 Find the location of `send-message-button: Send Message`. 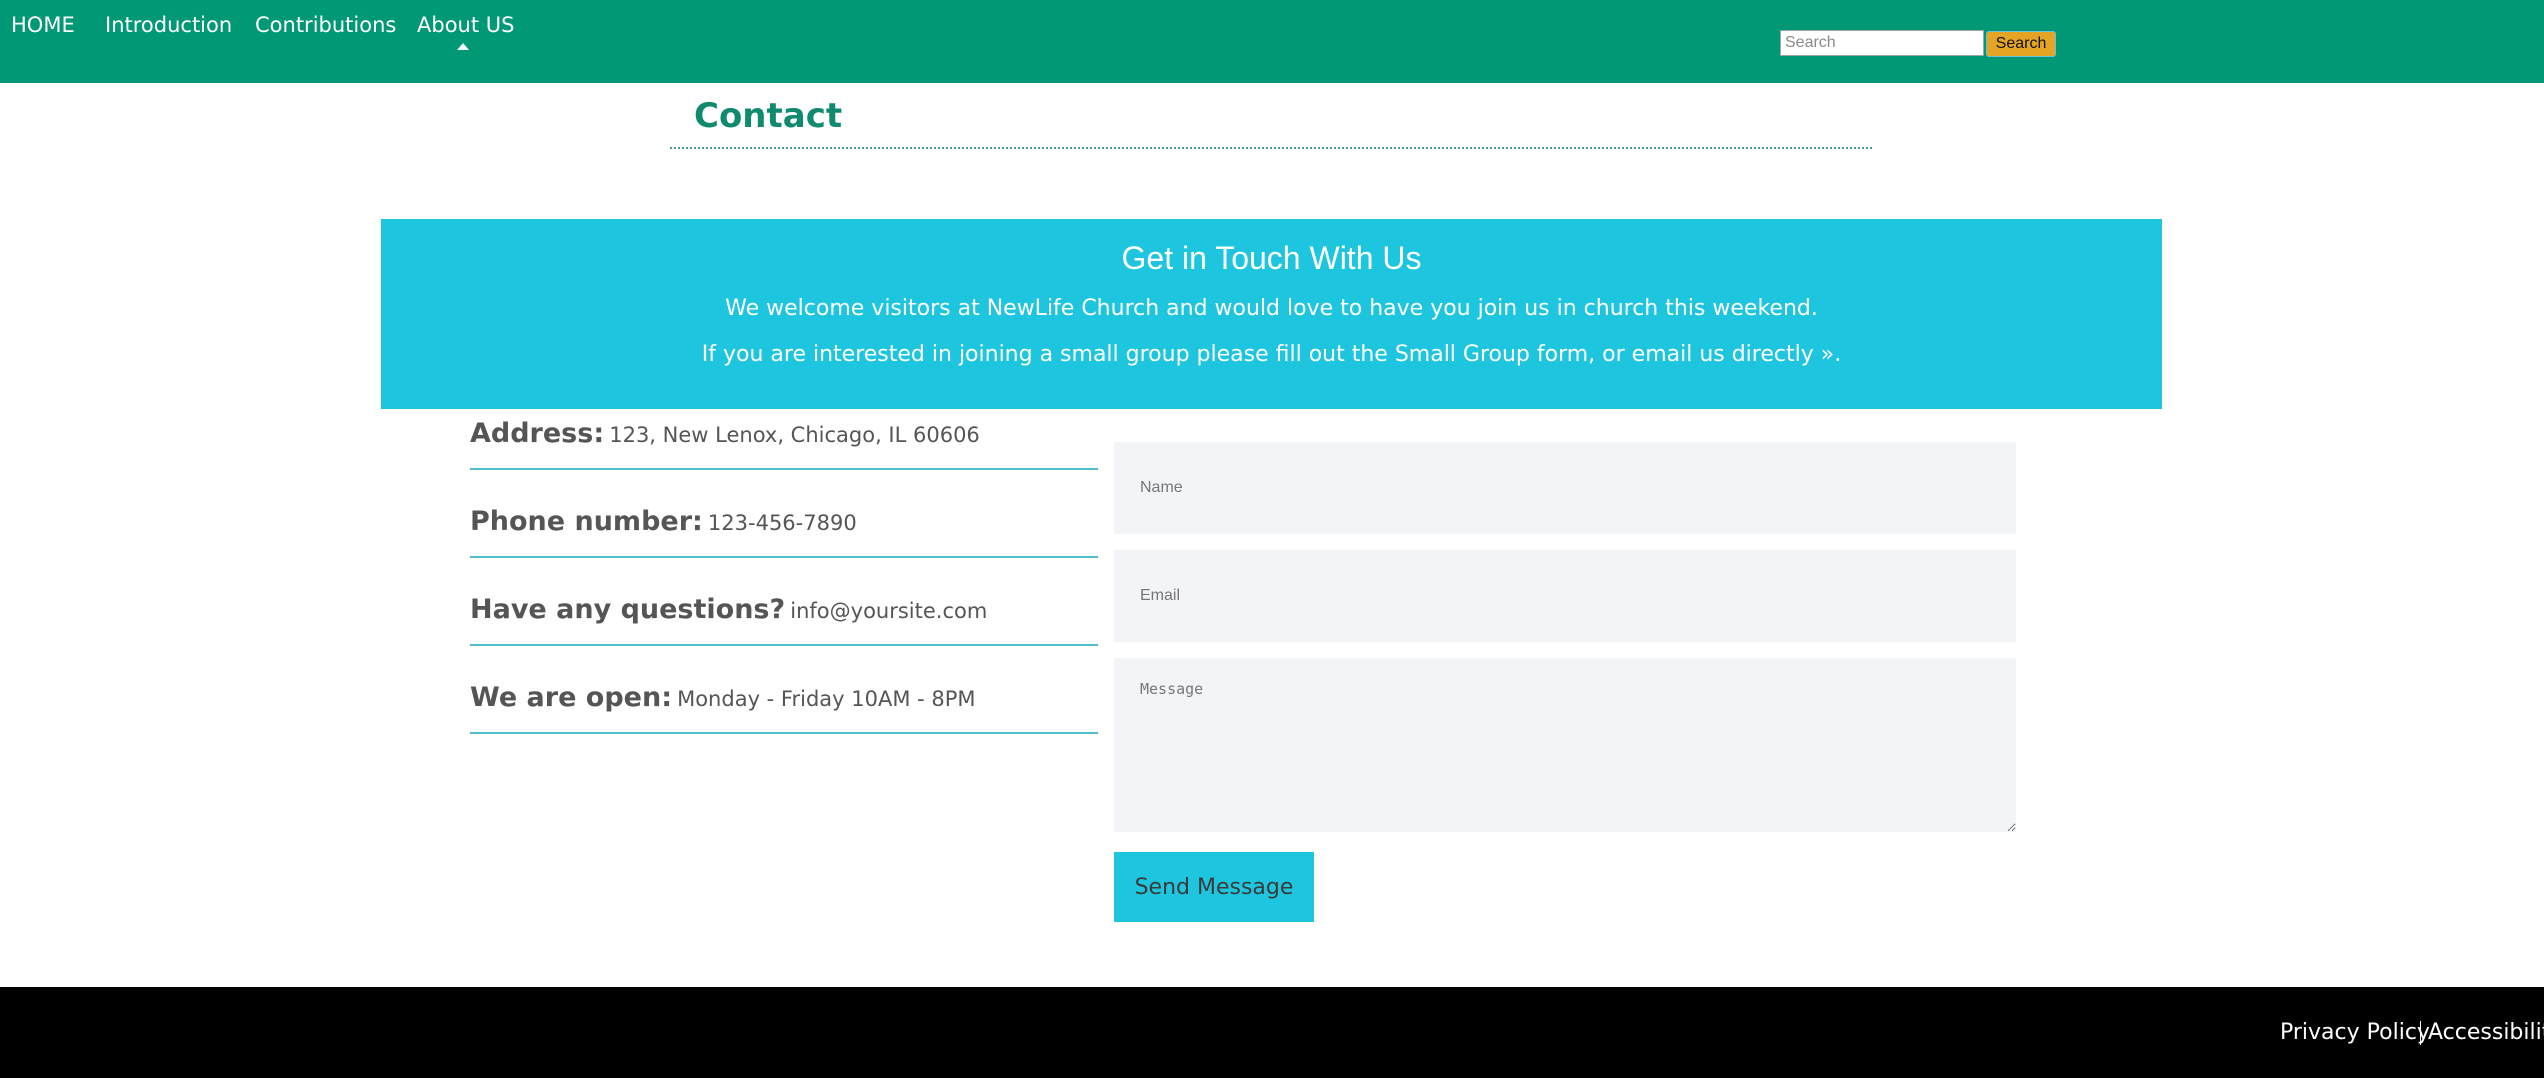

send-message-button: Send Message is located at coordinates (1214, 887).